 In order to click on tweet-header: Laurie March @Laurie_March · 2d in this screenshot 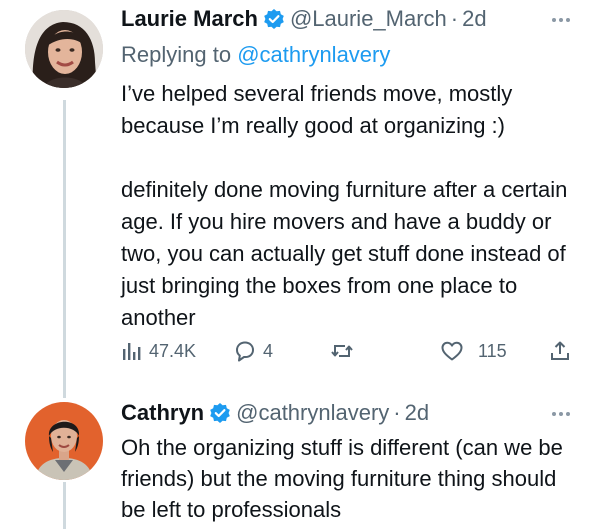, I will do `click(304, 19)`.